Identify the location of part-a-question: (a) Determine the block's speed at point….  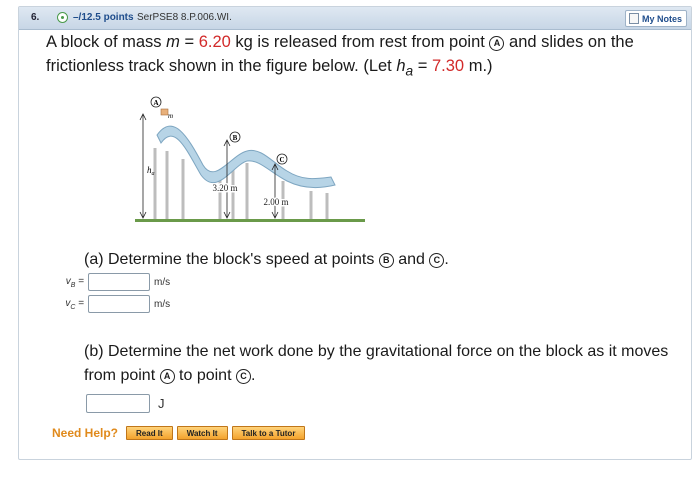
(266, 260).